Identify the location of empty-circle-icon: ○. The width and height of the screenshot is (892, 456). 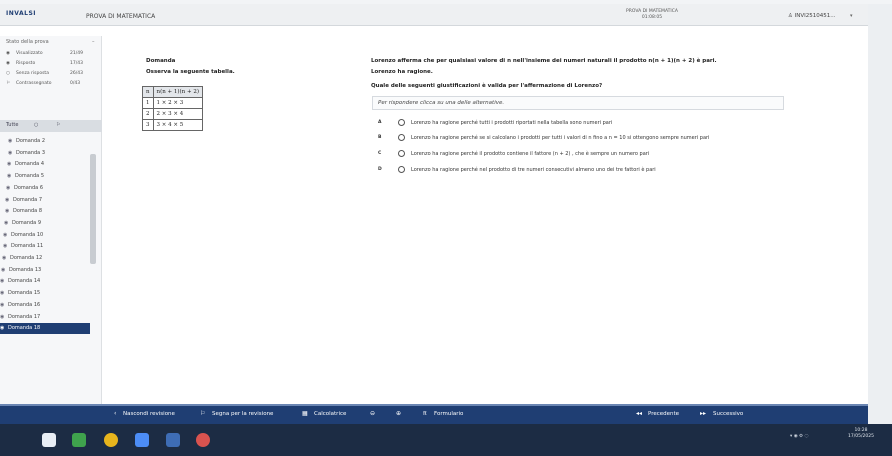
(8, 73).